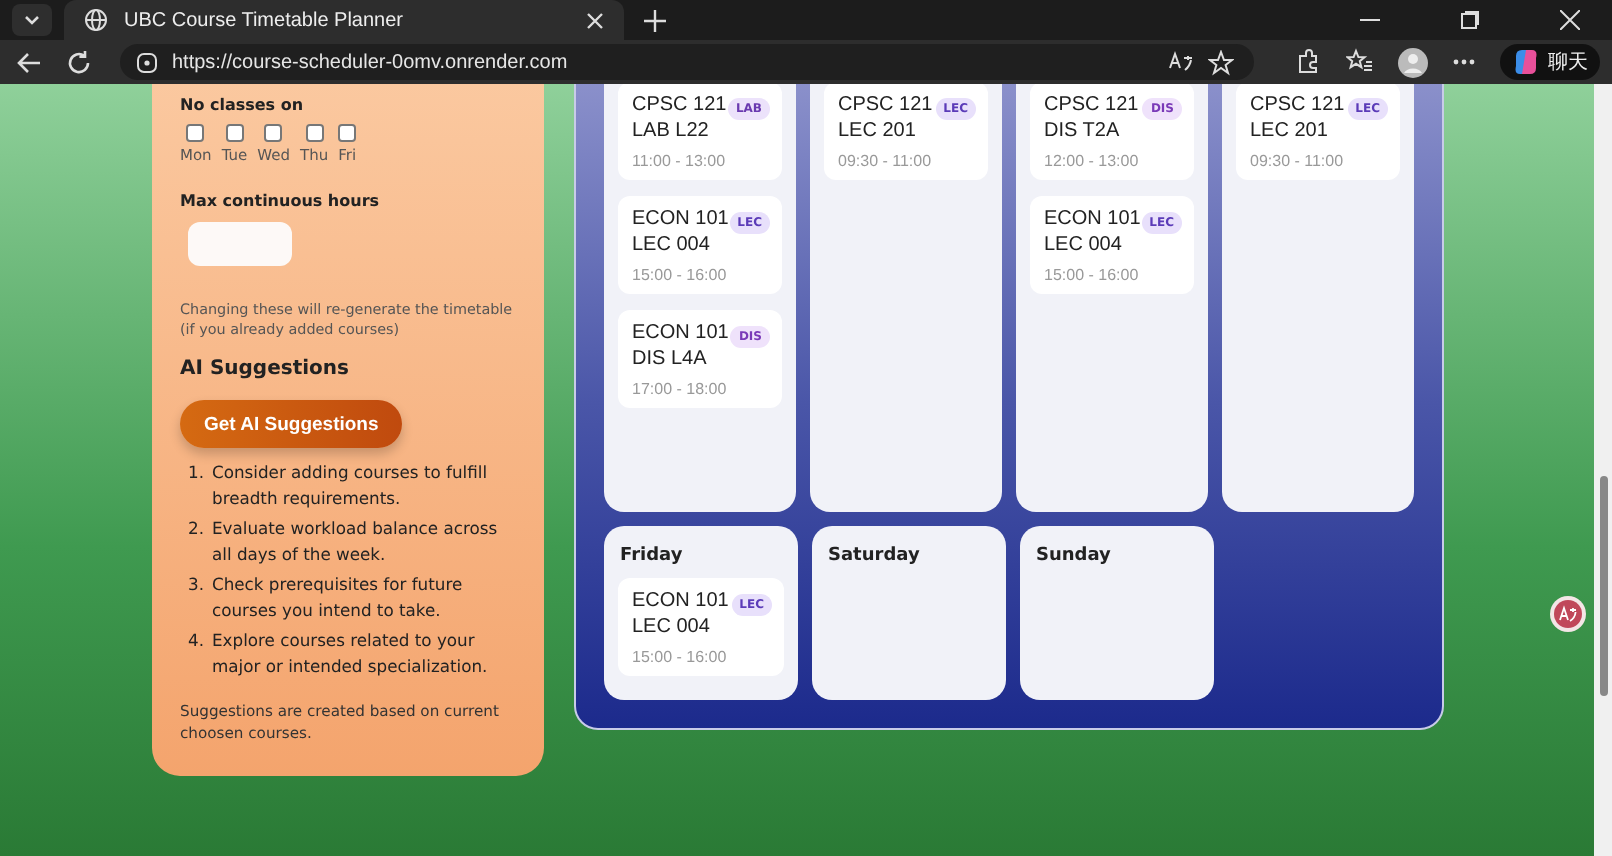 The height and width of the screenshot is (856, 1612). What do you see at coordinates (1603, 470) in the screenshot?
I see `scrollbar` at bounding box center [1603, 470].